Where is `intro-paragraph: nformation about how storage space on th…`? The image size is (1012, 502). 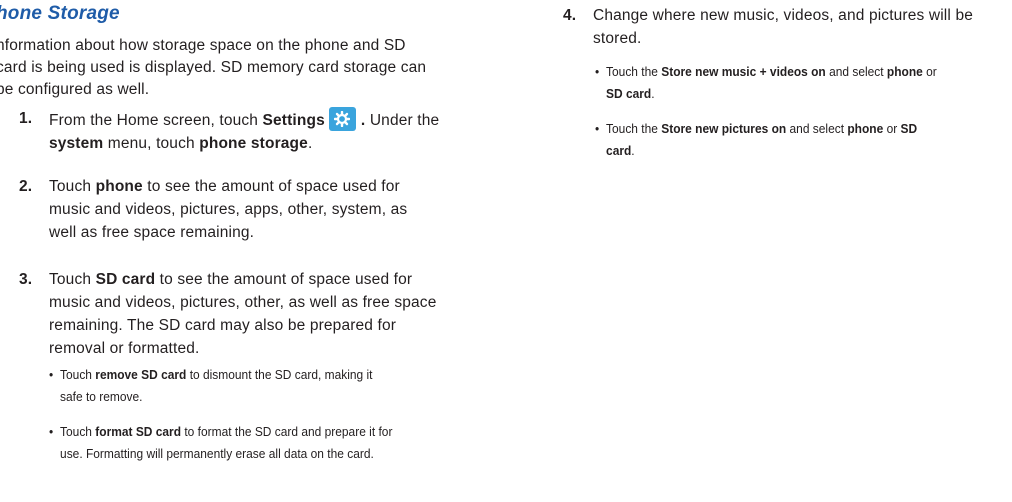 intro-paragraph: nformation about how storage space on th… is located at coordinates (233, 68).